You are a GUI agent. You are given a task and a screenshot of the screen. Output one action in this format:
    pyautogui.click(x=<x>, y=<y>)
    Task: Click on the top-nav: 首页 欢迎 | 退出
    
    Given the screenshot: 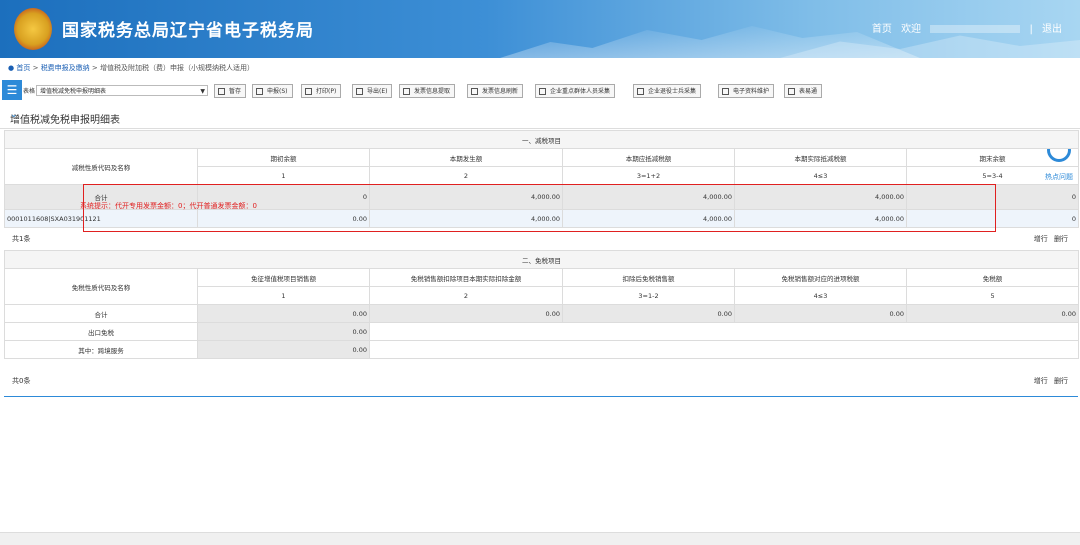 What is the action you would take?
    pyautogui.click(x=964, y=27)
    